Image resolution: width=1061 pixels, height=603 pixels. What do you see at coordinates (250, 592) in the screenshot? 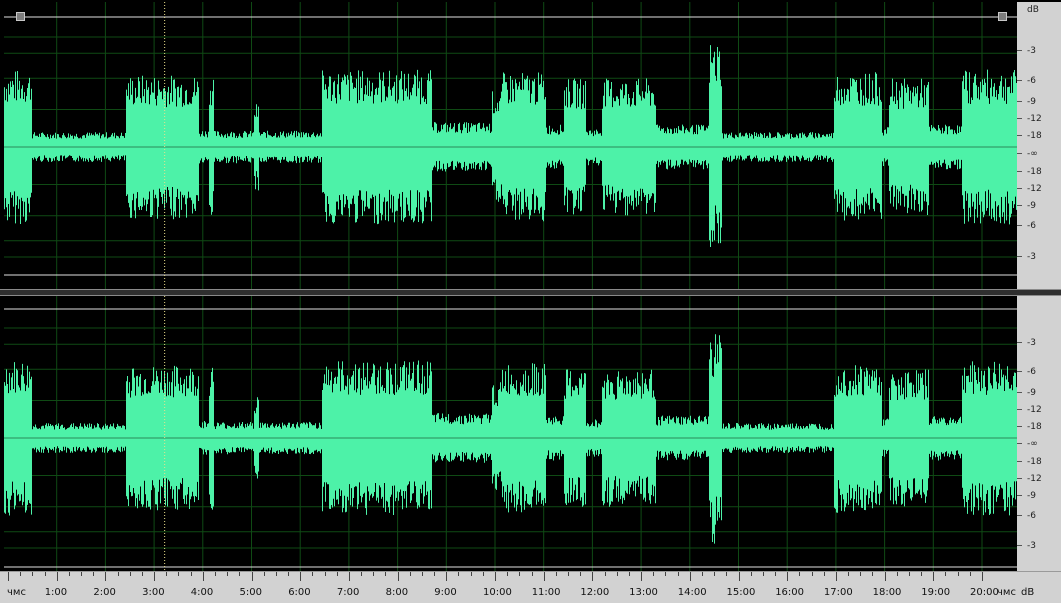
I see `time-ruler-label: 5:00` at bounding box center [250, 592].